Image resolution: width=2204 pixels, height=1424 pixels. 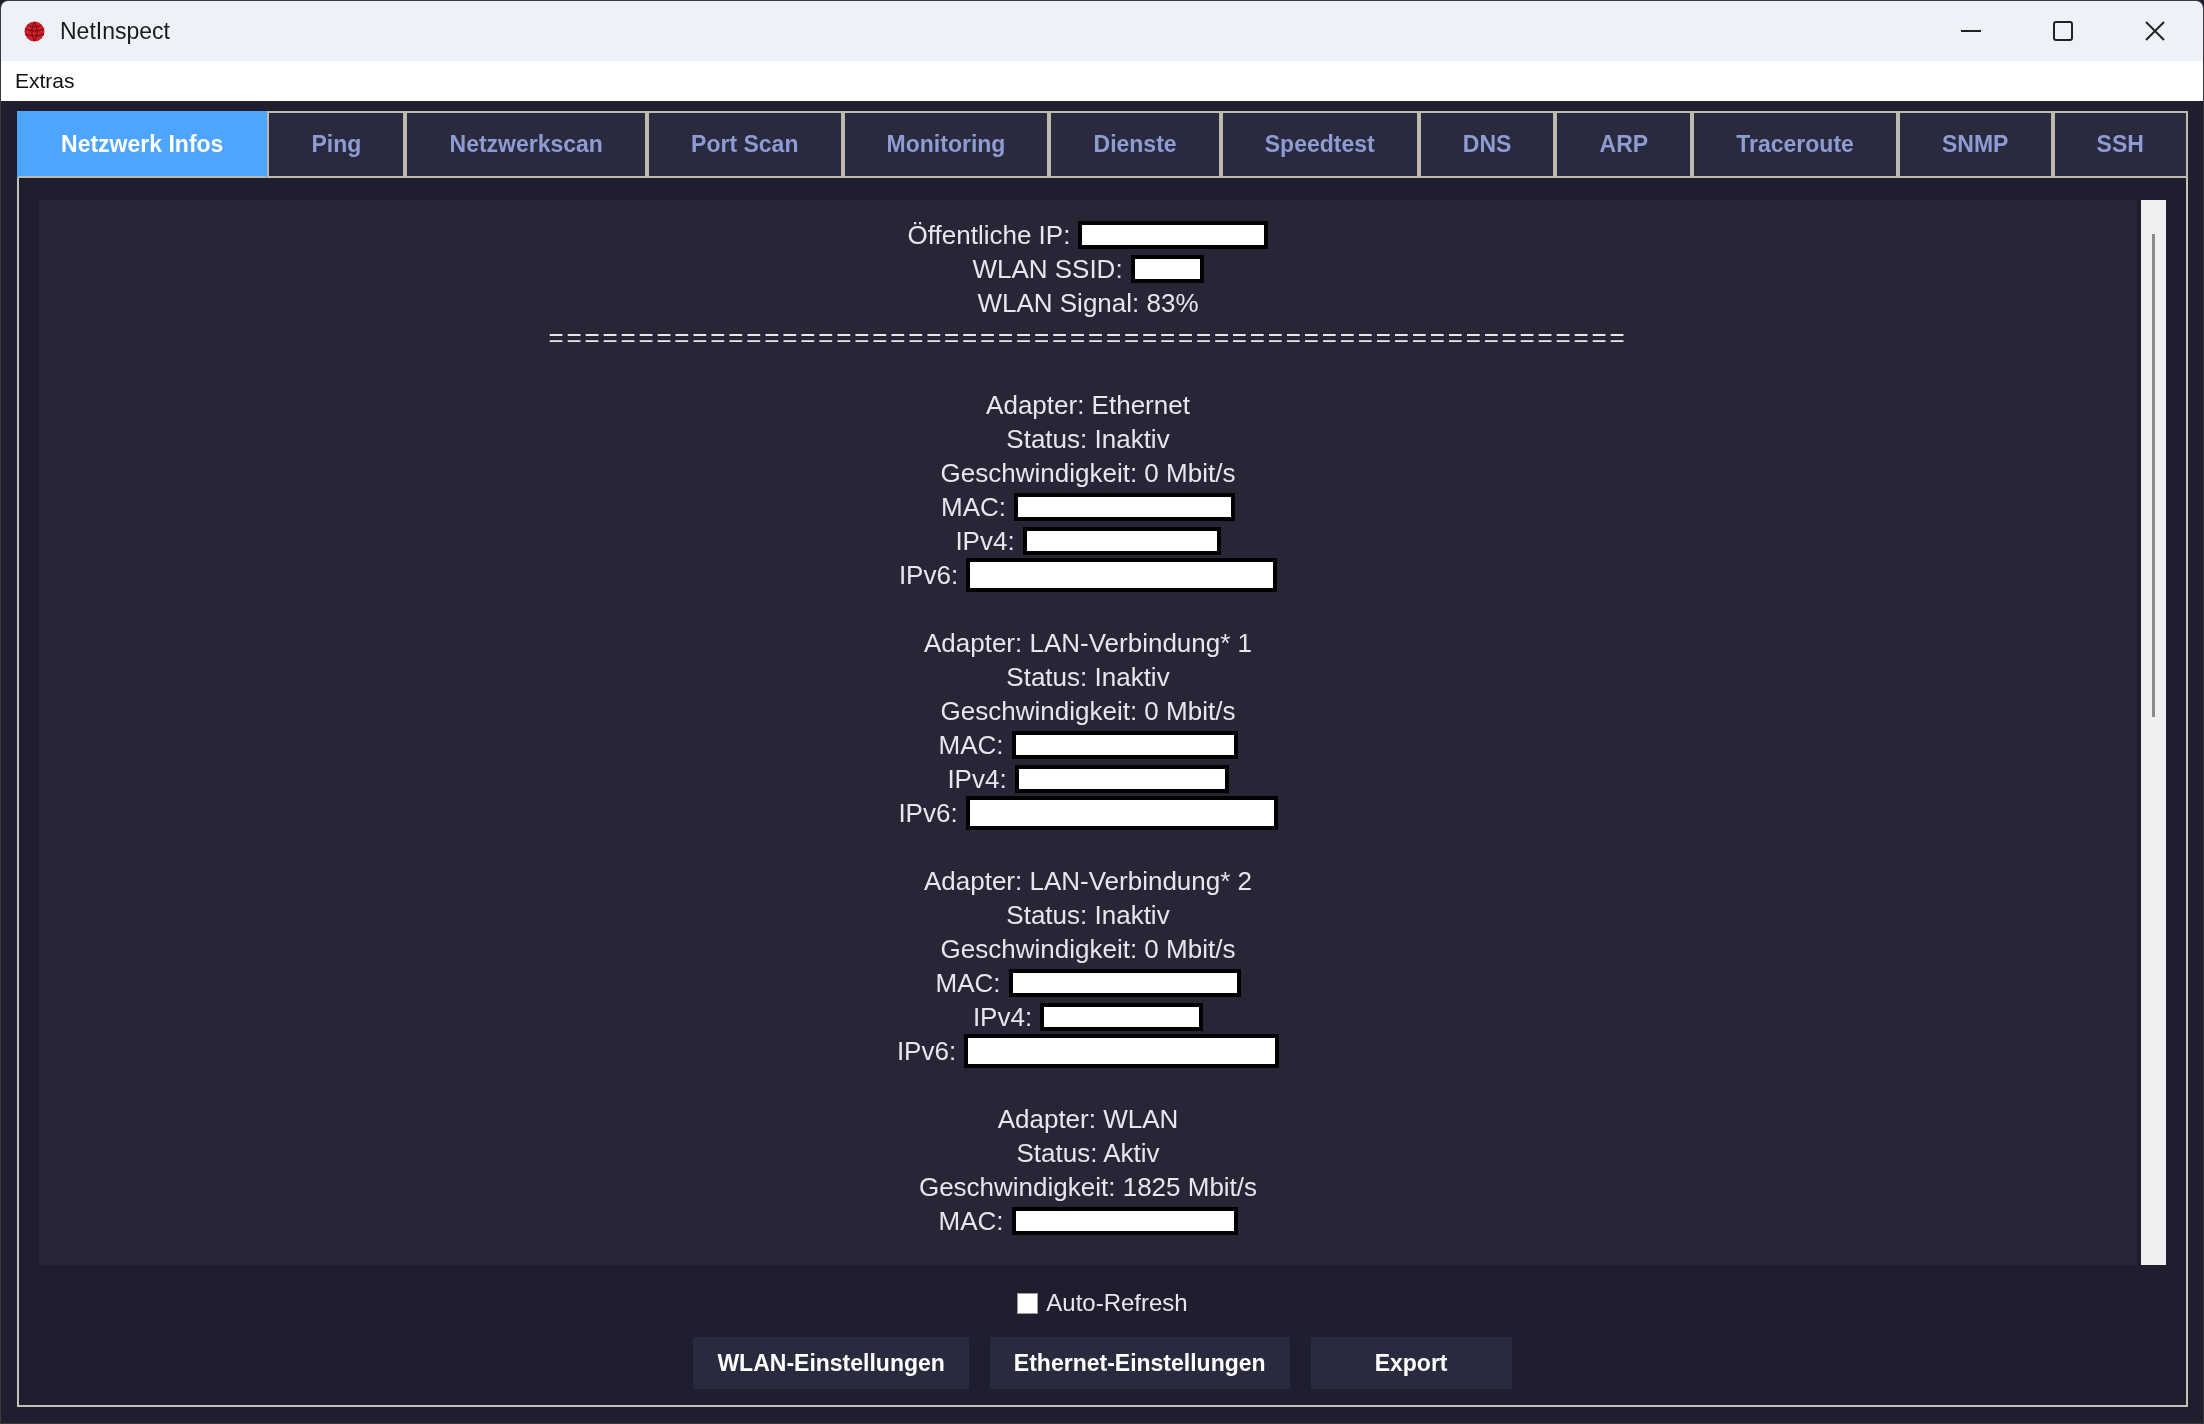 I want to click on tab: SNMP, so click(x=1975, y=144).